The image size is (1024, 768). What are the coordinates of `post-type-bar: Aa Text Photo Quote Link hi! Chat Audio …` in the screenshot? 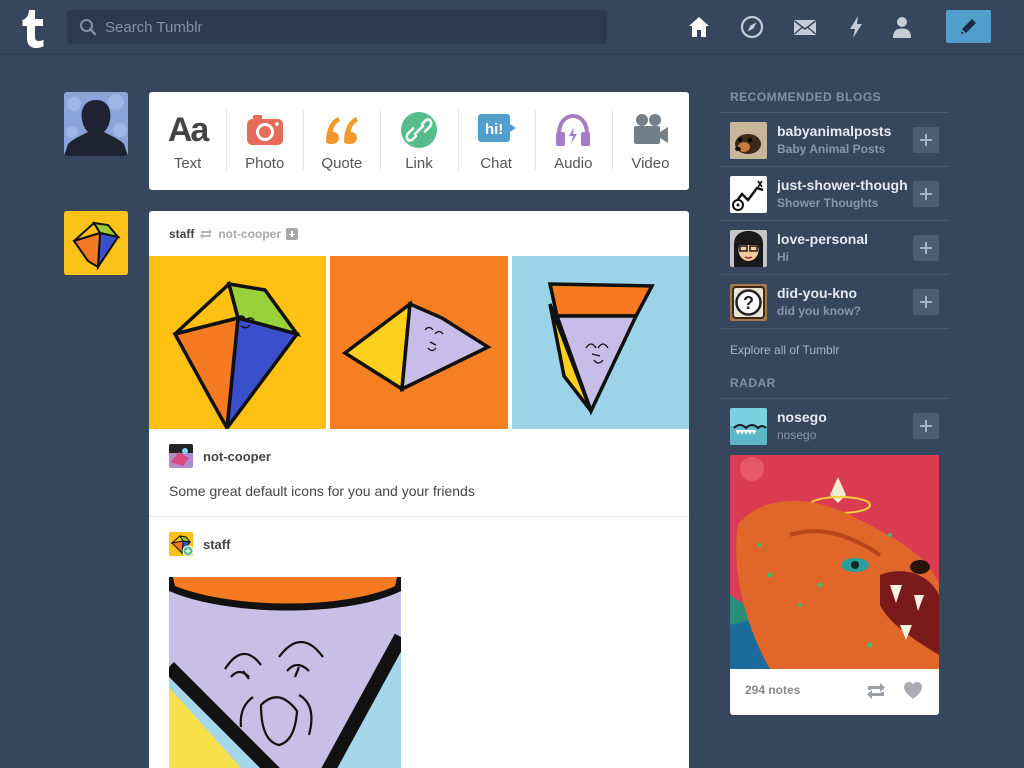 It's located at (419, 141).